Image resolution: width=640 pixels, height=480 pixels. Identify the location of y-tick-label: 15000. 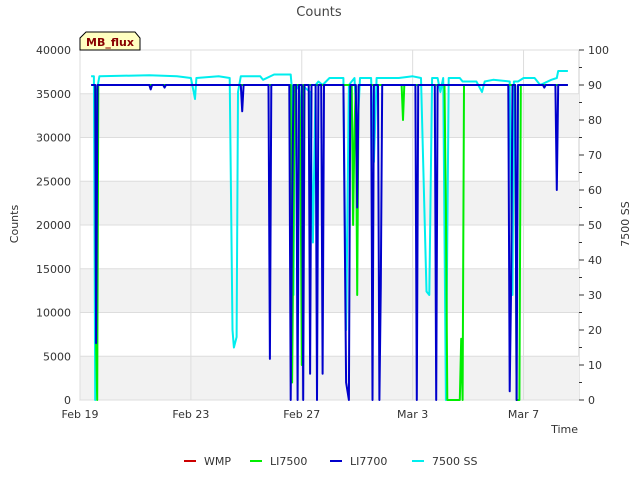
(53, 269).